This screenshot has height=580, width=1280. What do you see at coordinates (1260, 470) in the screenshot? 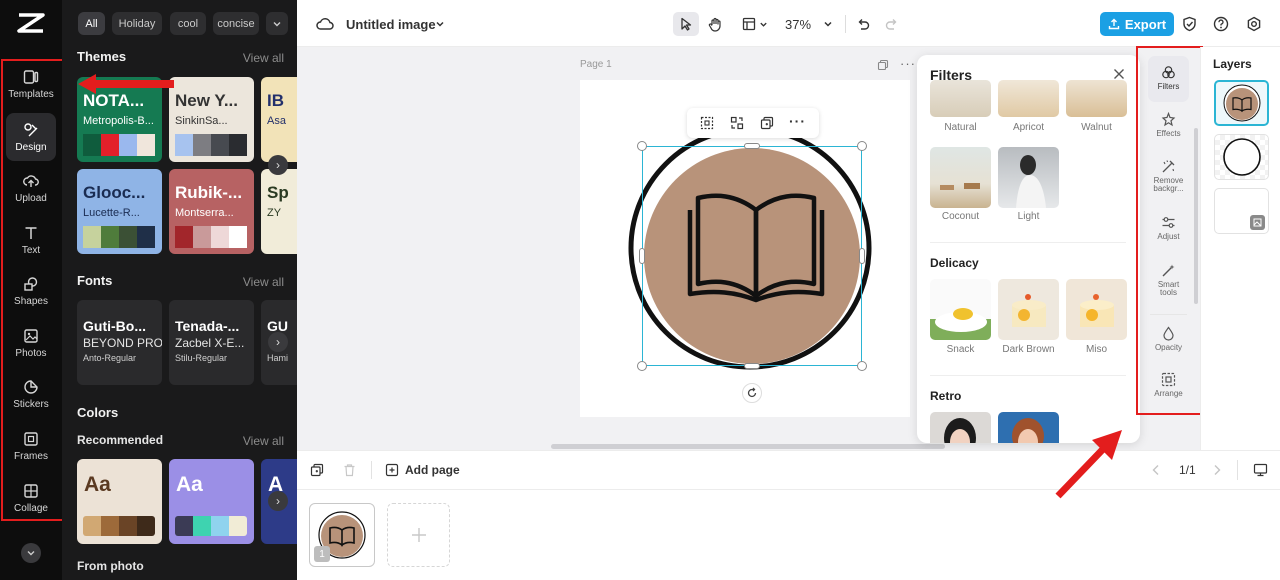
I see `present-icon` at bounding box center [1260, 470].